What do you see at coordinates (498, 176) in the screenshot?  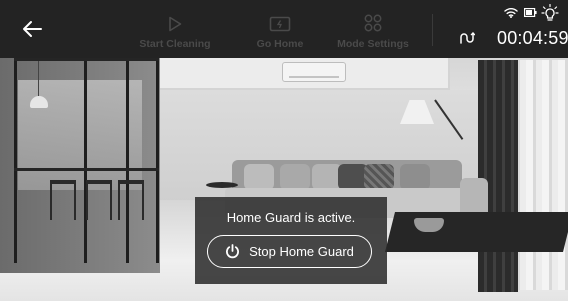 I see `dark-curtain` at bounding box center [498, 176].